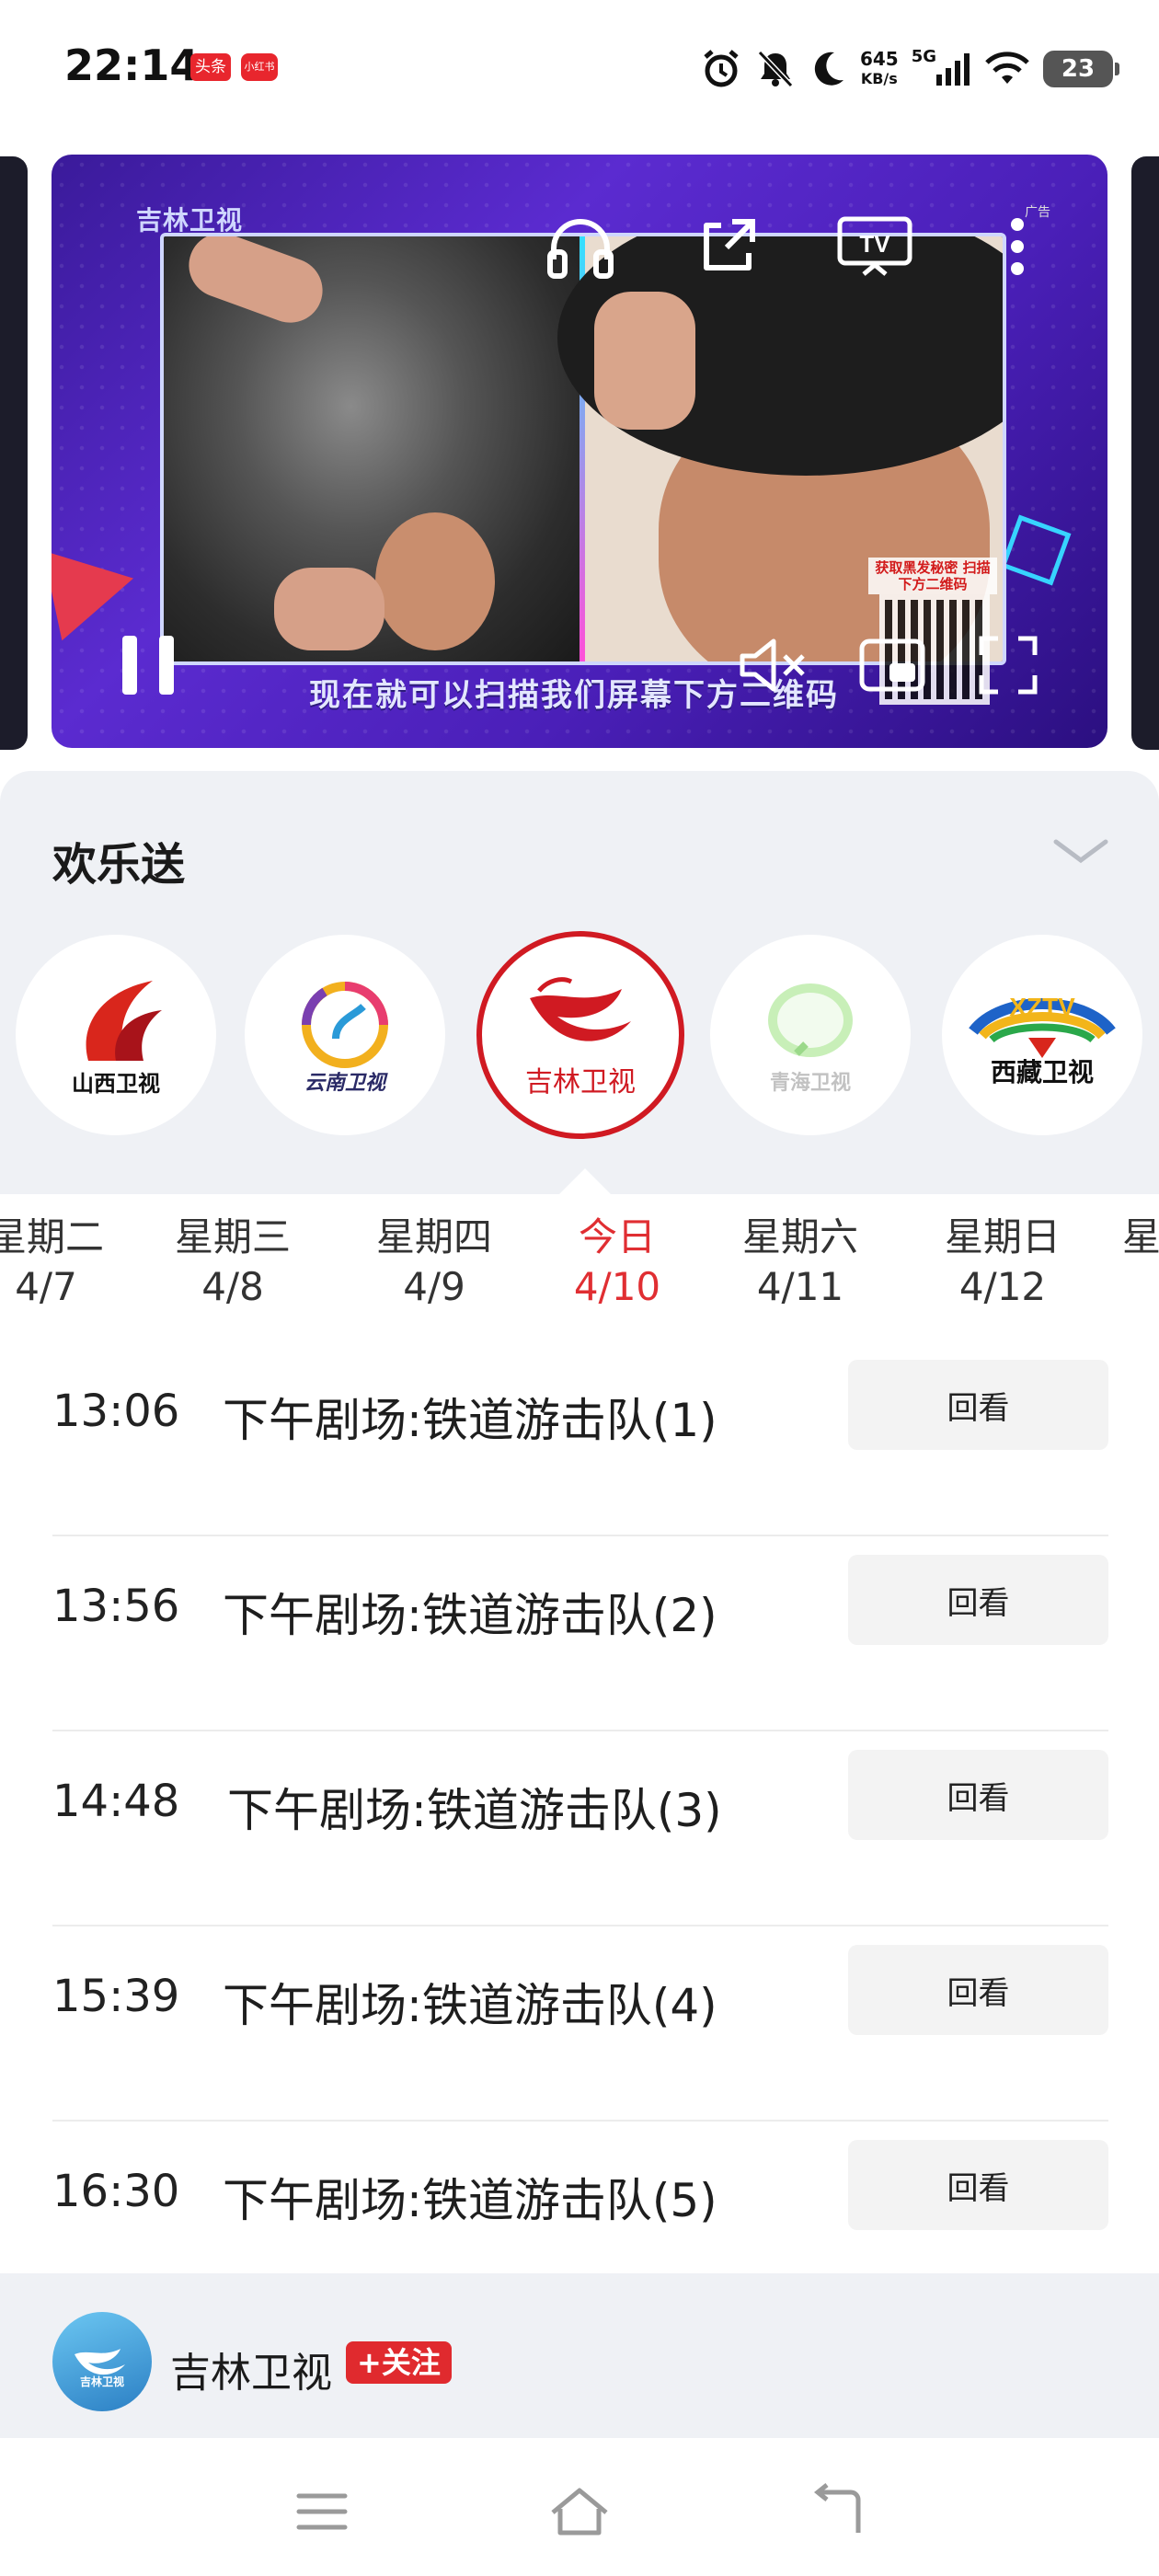 This screenshot has height=2576, width=1159. Describe the element at coordinates (909, 69) in the screenshot. I see `status-icons: 645 KB/s 5G 23` at that location.